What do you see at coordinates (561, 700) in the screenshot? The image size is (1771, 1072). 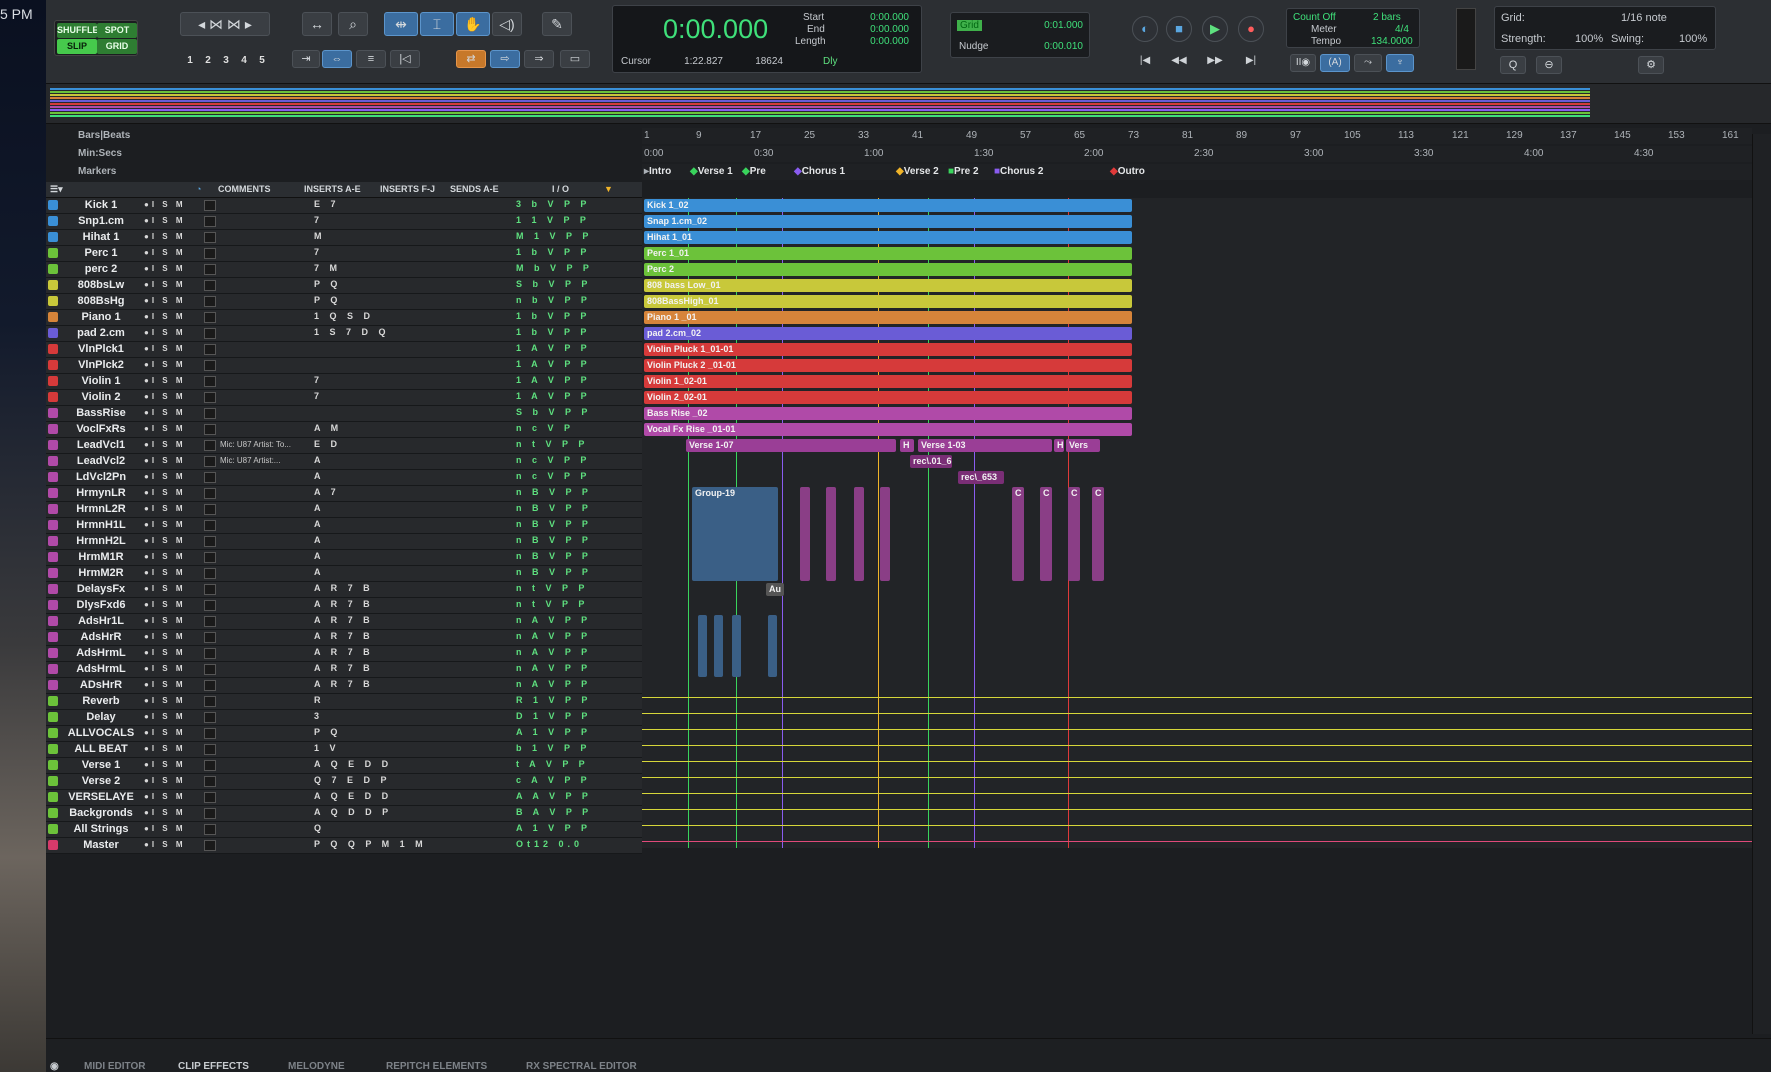 I see `track-io: R 1 V P P` at bounding box center [561, 700].